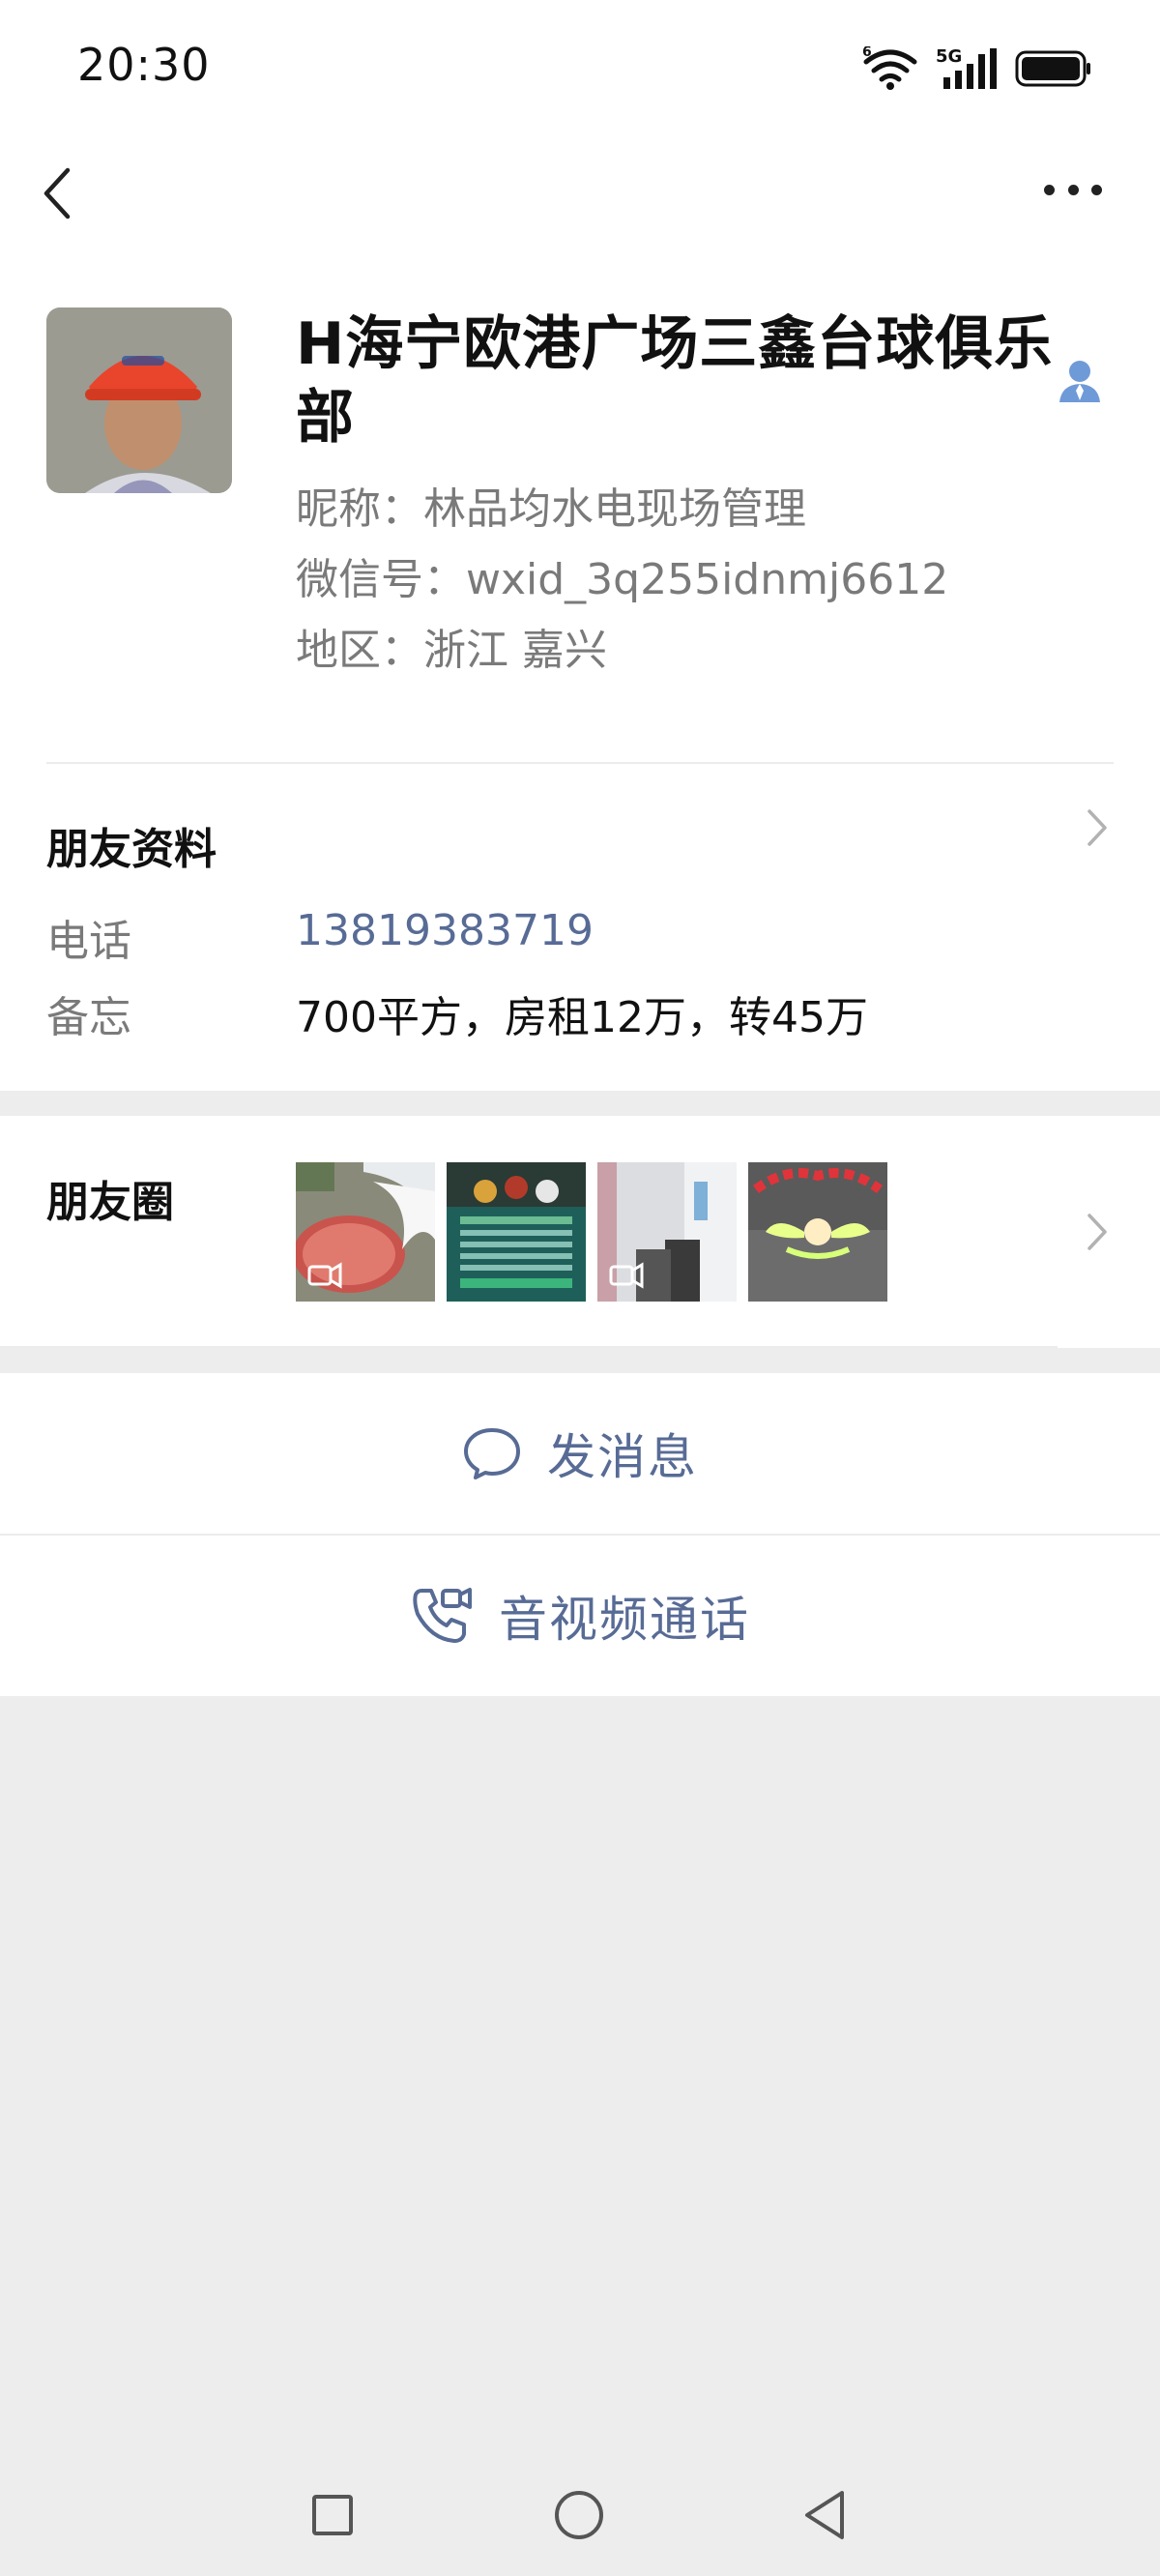 The image size is (1160, 2576). I want to click on send-message-label: 发消息, so click(622, 1457).